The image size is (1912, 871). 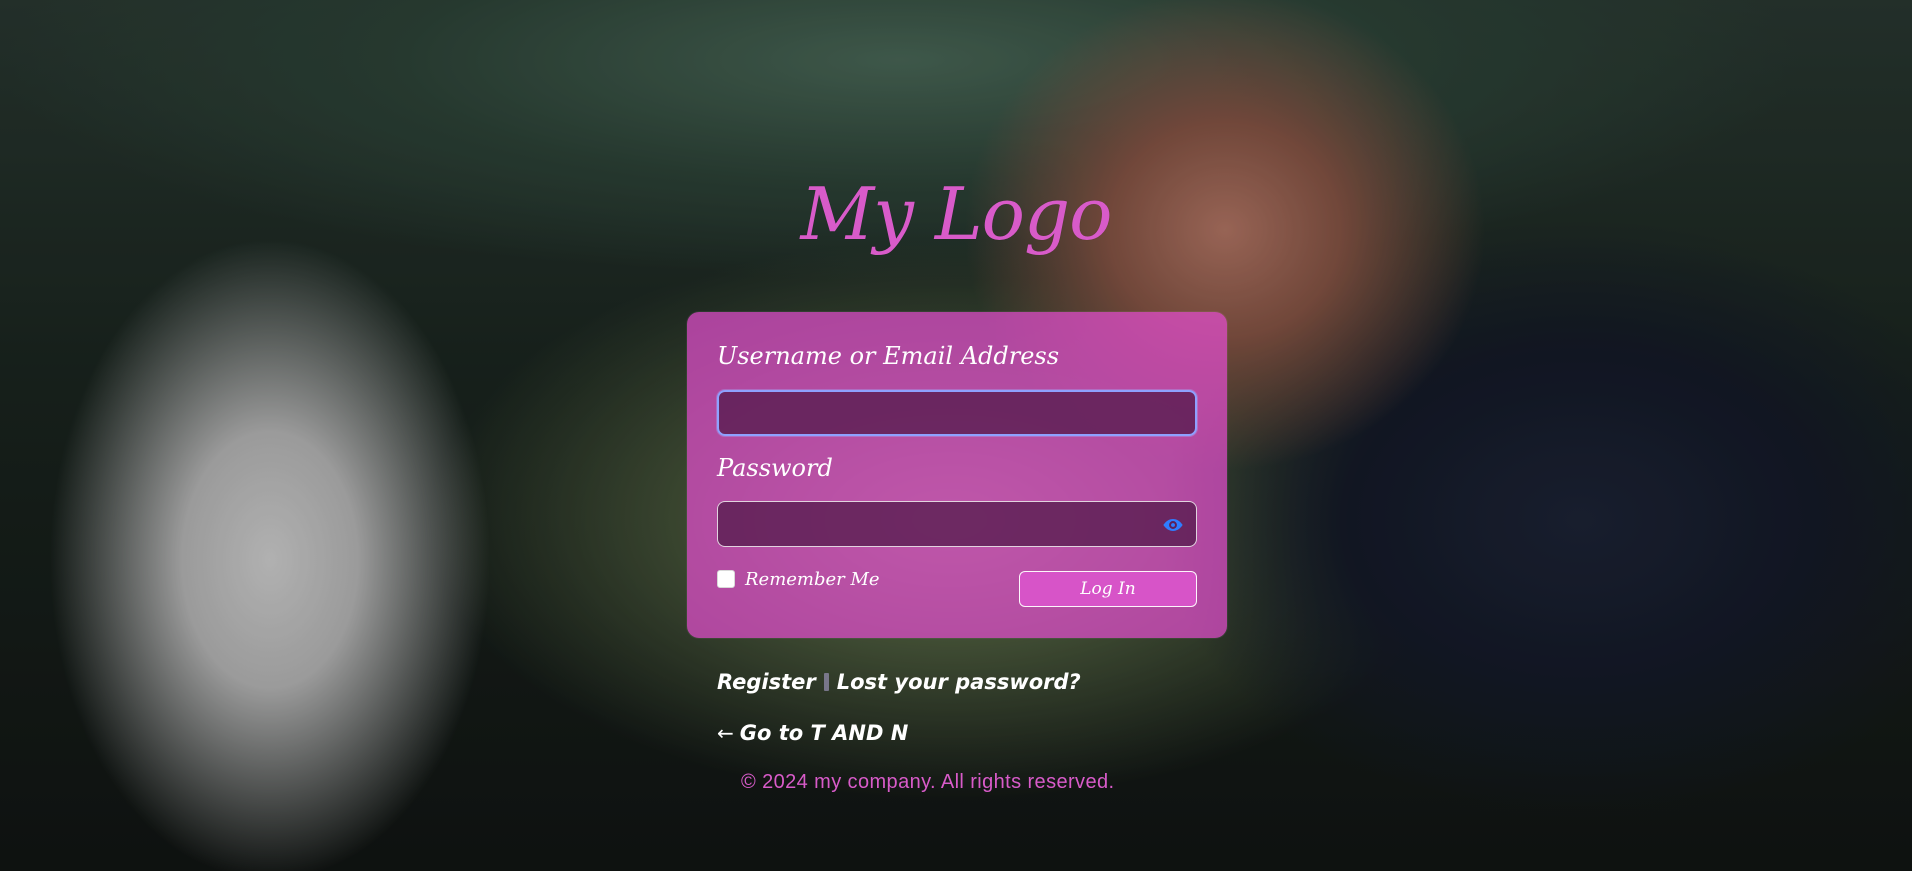 I want to click on remember-me-row: Remember Me, so click(x=798, y=579).